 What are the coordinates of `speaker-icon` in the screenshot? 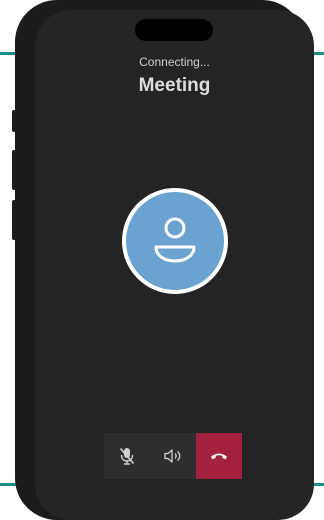 It's located at (172, 456).